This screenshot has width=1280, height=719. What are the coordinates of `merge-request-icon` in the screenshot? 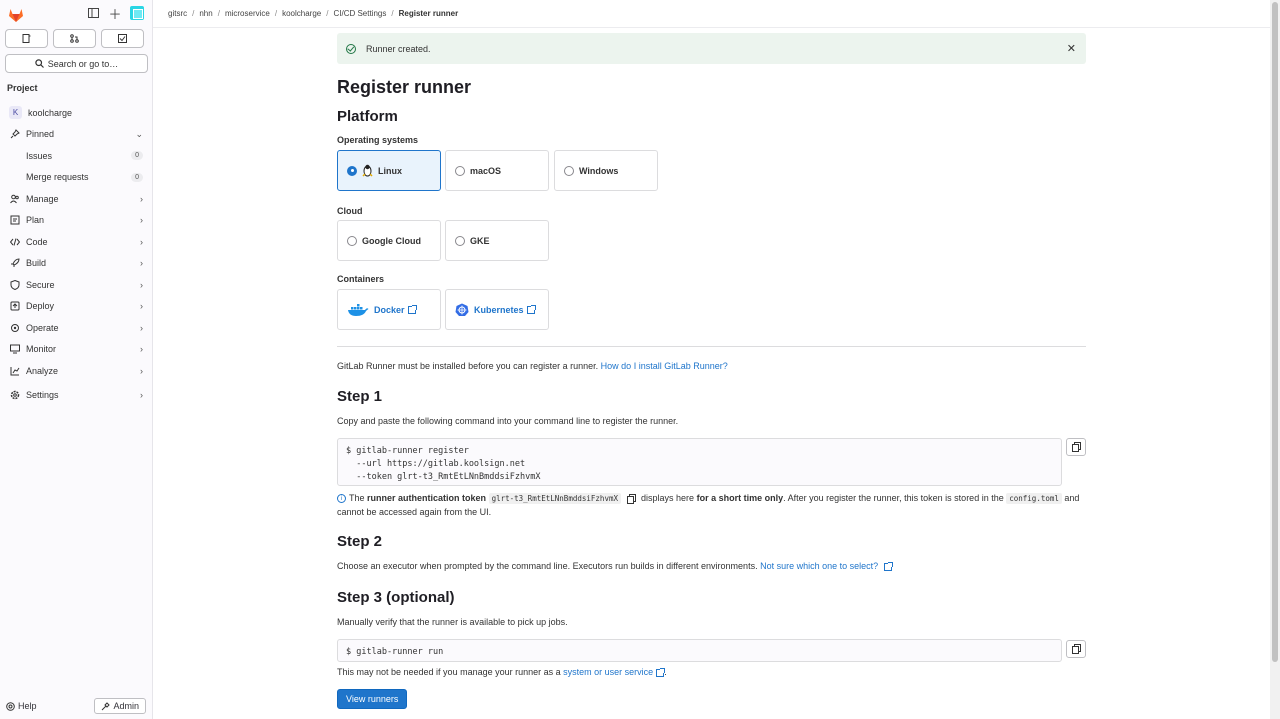 It's located at (74, 38).